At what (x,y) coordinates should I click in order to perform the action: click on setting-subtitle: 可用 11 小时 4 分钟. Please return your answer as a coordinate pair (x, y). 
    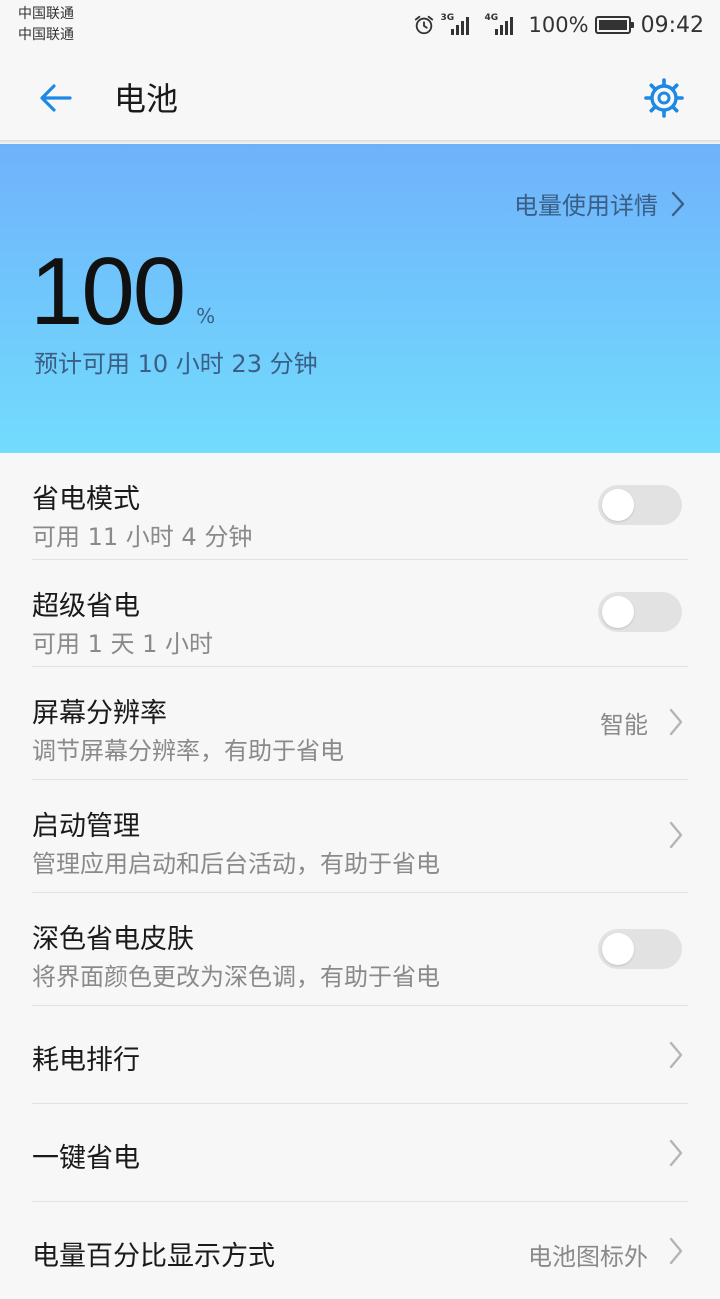
    Looking at the image, I should click on (142, 537).